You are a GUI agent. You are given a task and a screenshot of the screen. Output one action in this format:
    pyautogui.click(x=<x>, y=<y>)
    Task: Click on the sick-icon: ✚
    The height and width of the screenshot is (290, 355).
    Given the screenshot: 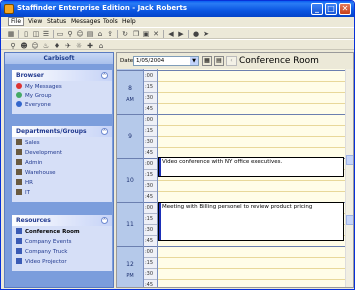 What is the action you would take?
    pyautogui.click(x=90, y=46)
    